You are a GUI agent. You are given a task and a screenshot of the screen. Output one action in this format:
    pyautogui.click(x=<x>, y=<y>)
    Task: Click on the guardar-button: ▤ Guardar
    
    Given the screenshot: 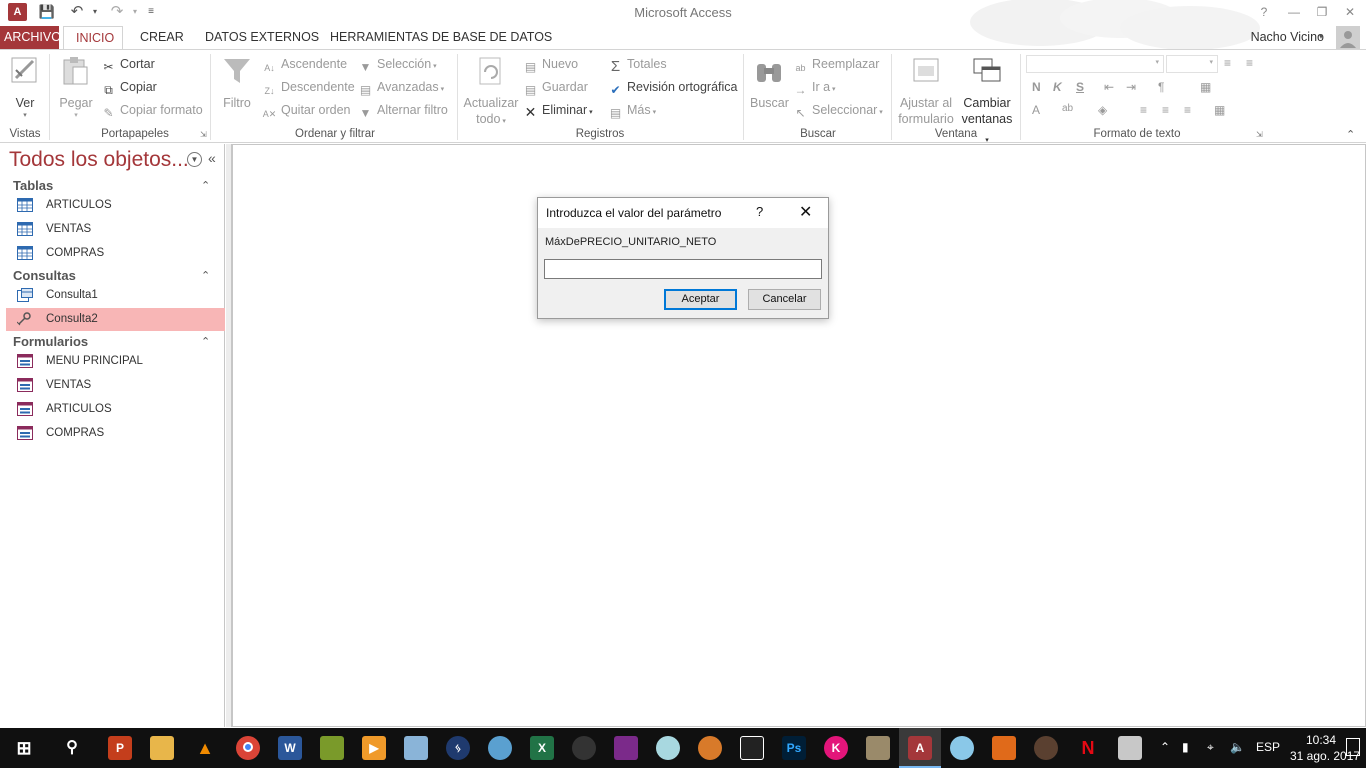 What is the action you would take?
    pyautogui.click(x=555, y=89)
    